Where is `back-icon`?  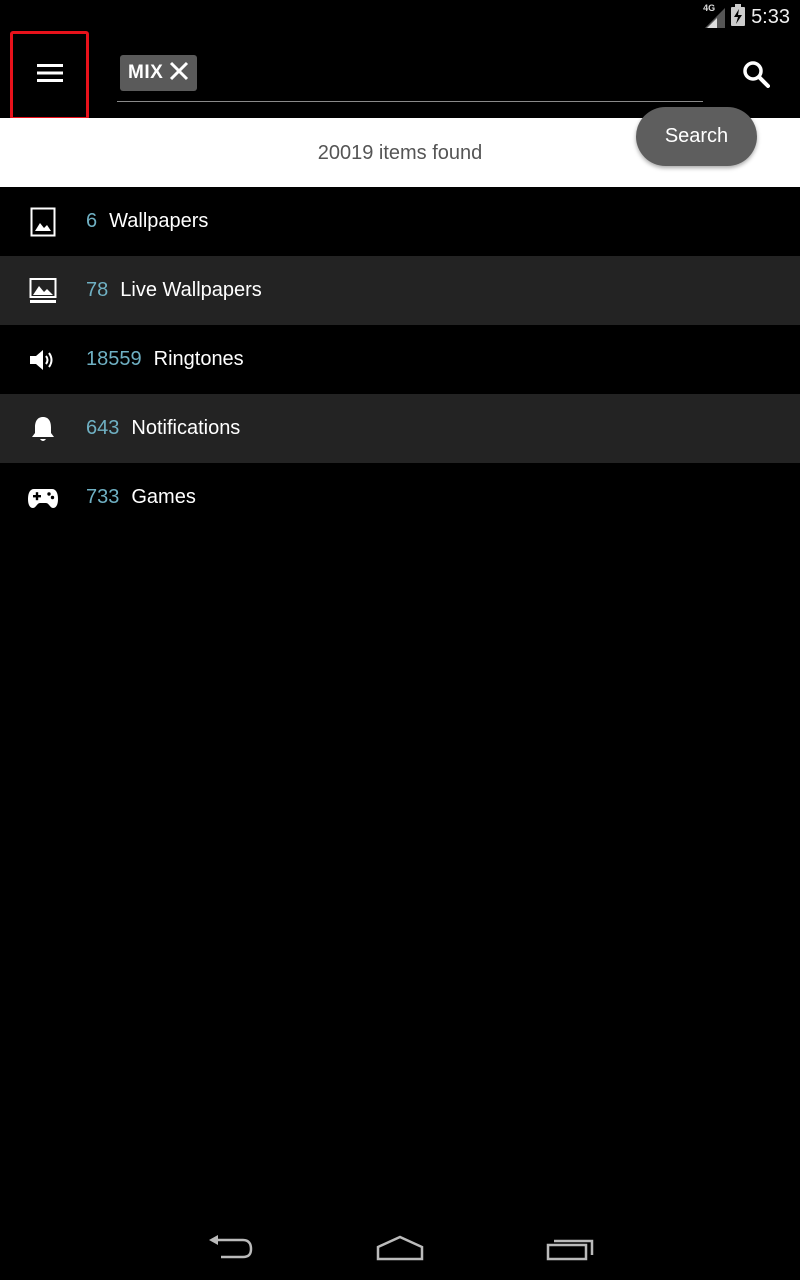 back-icon is located at coordinates (230, 1250).